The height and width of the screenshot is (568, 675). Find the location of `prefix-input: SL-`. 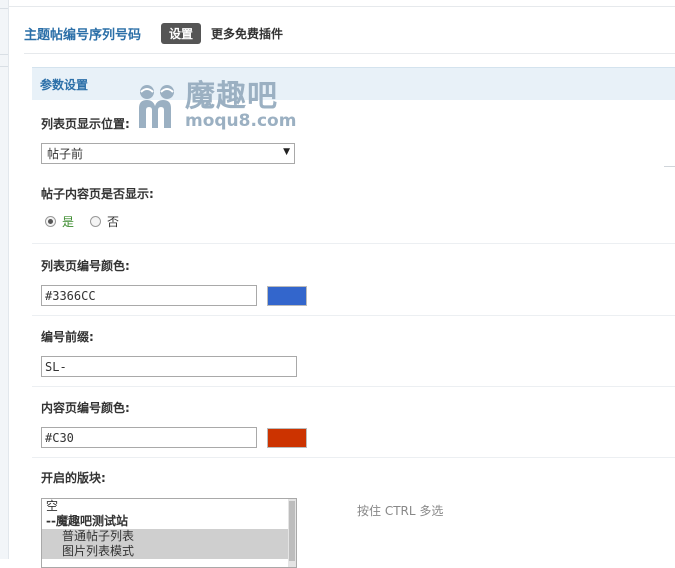

prefix-input: SL- is located at coordinates (169, 366).